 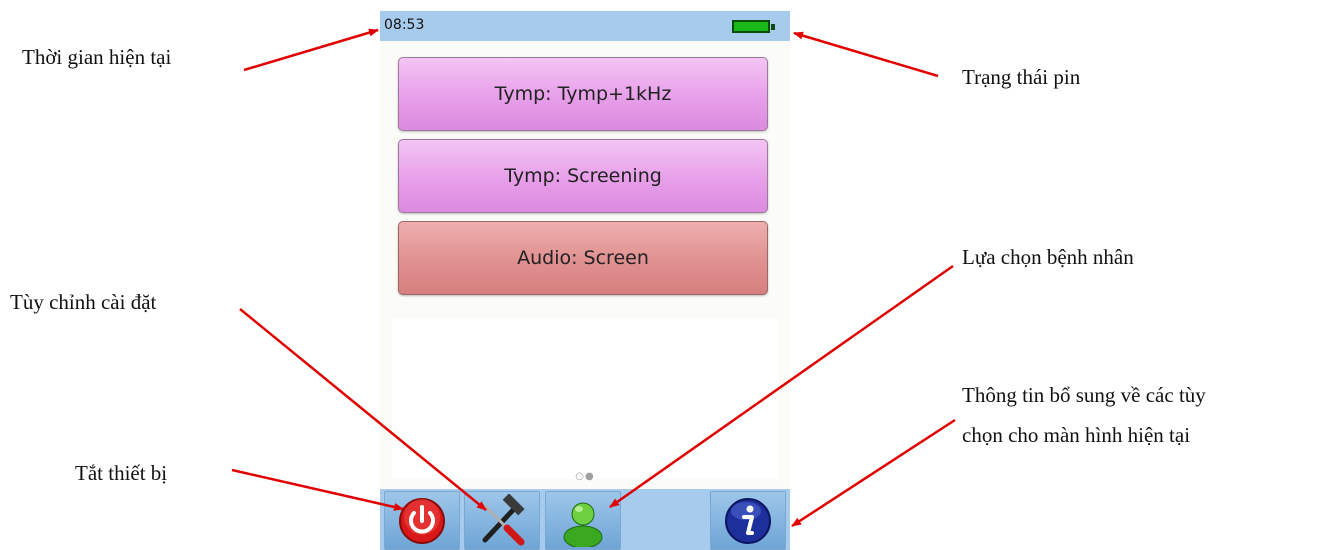 I want to click on arrow-battery-status, so click(x=866, y=54).